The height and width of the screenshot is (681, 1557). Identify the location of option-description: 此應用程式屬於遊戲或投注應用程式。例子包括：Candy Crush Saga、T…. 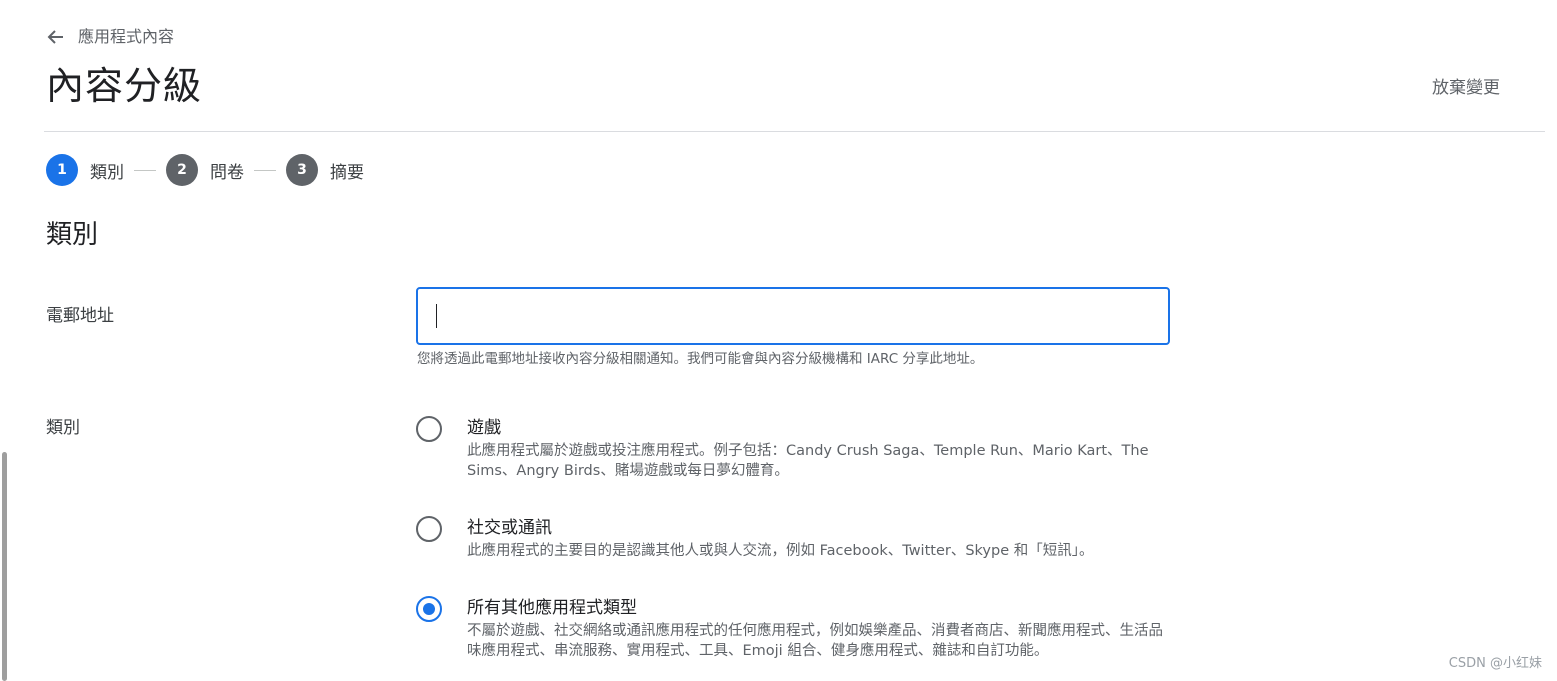
(808, 461).